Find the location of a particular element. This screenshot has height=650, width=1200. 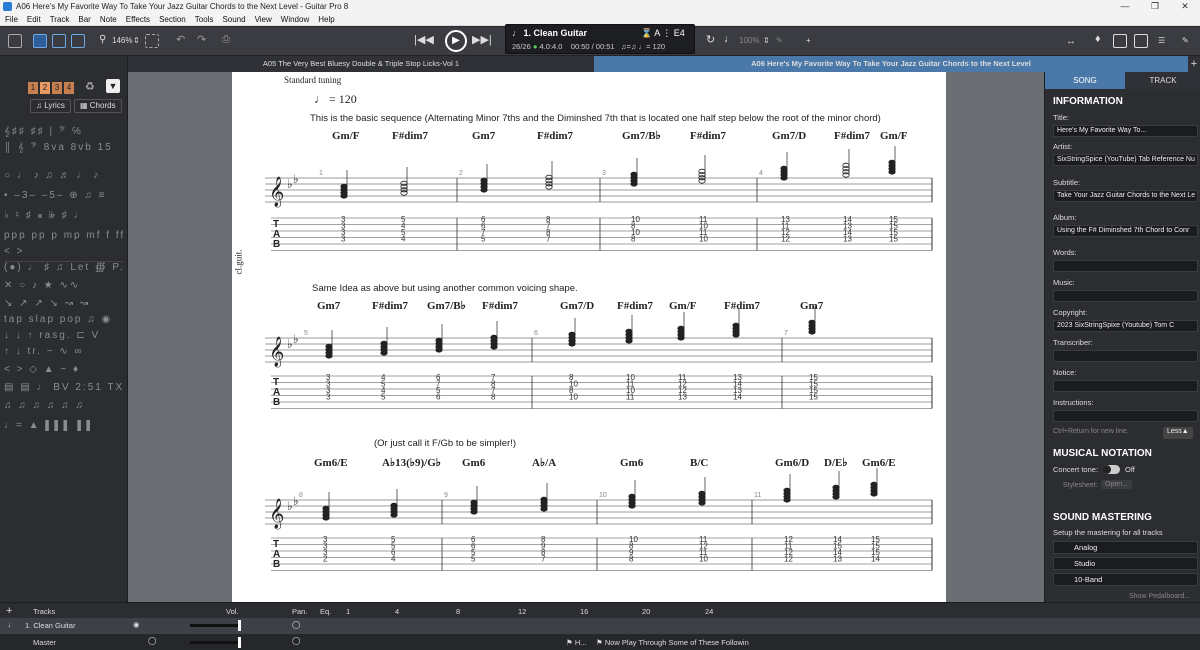

less-button: Less▲ is located at coordinates (1178, 433).